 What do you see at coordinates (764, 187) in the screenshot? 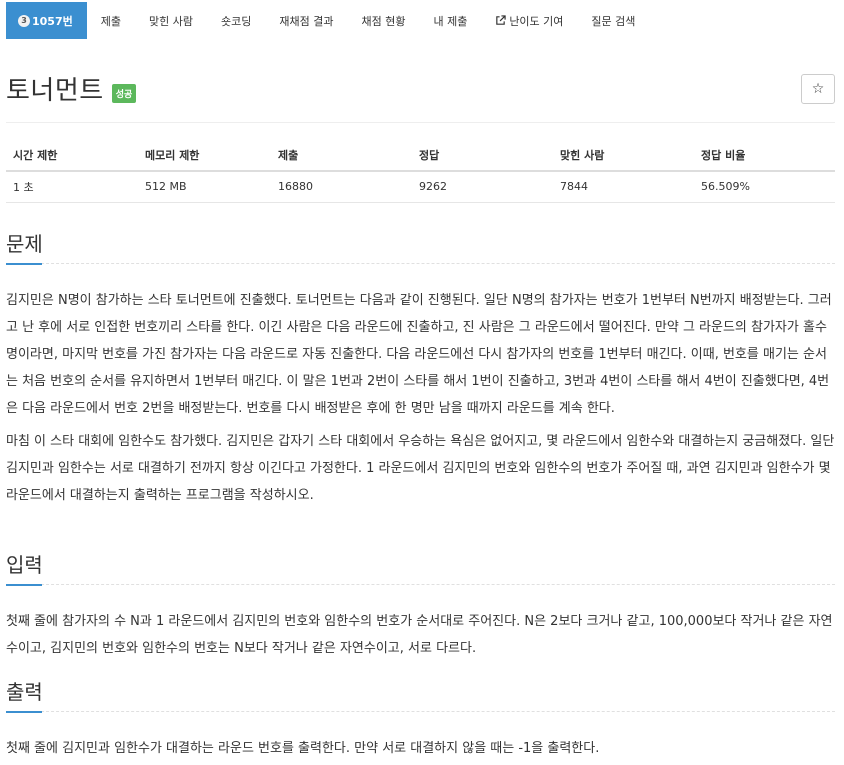
I see `accept-ratio-value: 56.509%` at bounding box center [764, 187].